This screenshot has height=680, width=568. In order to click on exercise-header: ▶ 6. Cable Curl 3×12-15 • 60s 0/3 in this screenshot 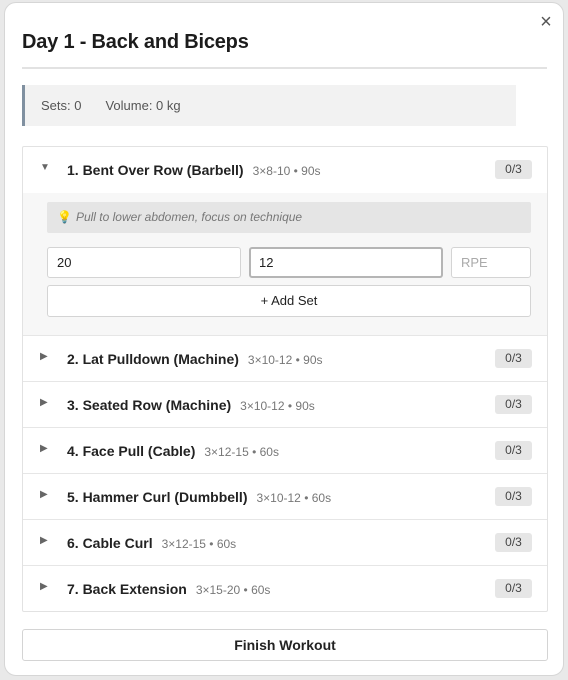, I will do `click(285, 543)`.